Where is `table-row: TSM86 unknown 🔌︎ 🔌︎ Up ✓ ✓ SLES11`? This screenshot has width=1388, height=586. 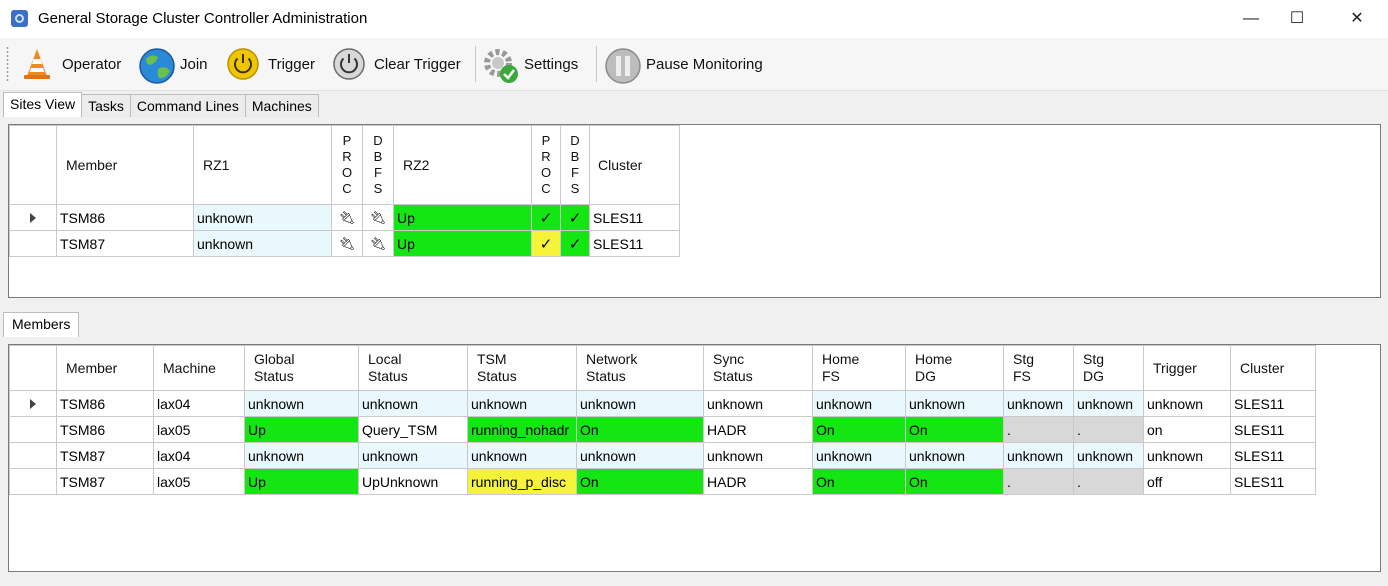 table-row: TSM86 unknown 🔌︎ 🔌︎ Up ✓ ✓ SLES11 is located at coordinates (344, 217).